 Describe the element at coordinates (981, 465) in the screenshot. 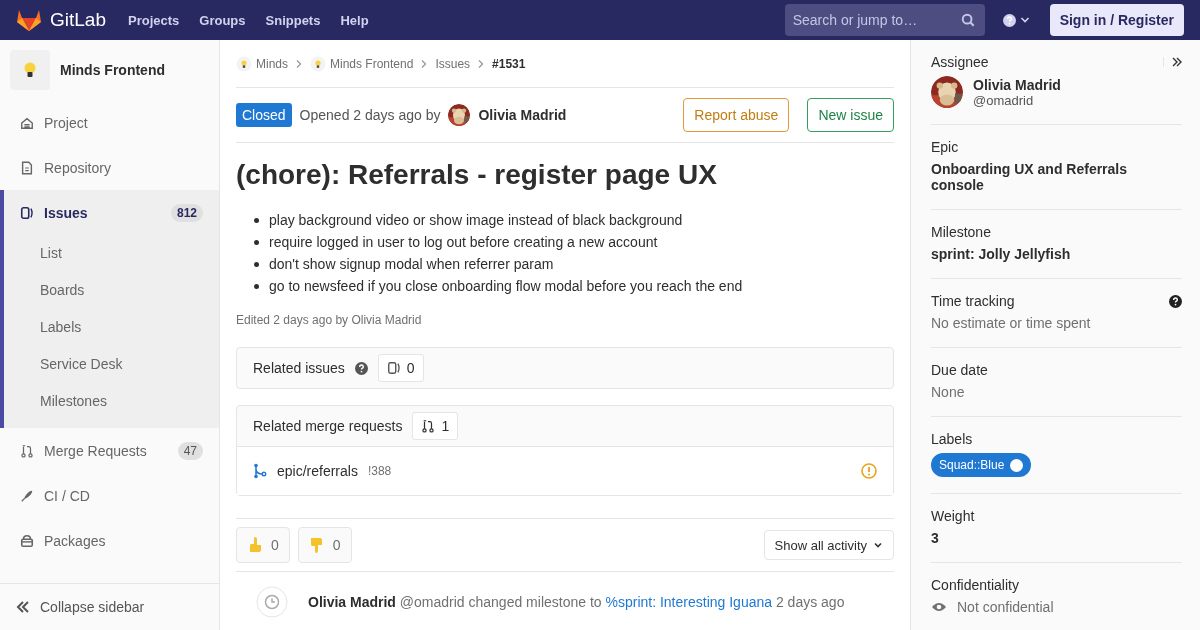

I see `label-tag: Squad::Blue` at that location.